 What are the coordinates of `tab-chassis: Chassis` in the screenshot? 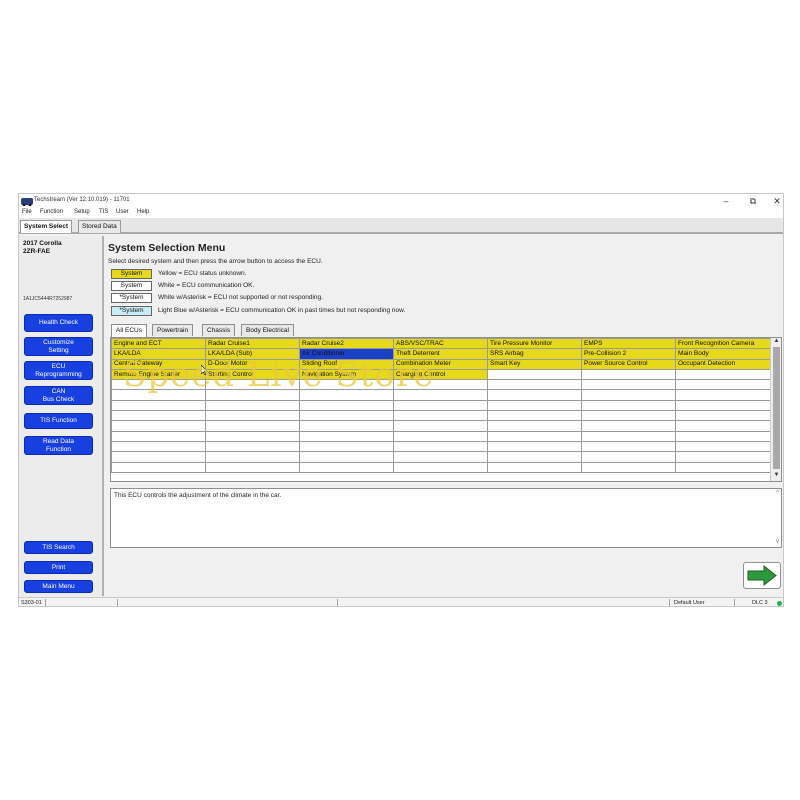 It's located at (219, 330).